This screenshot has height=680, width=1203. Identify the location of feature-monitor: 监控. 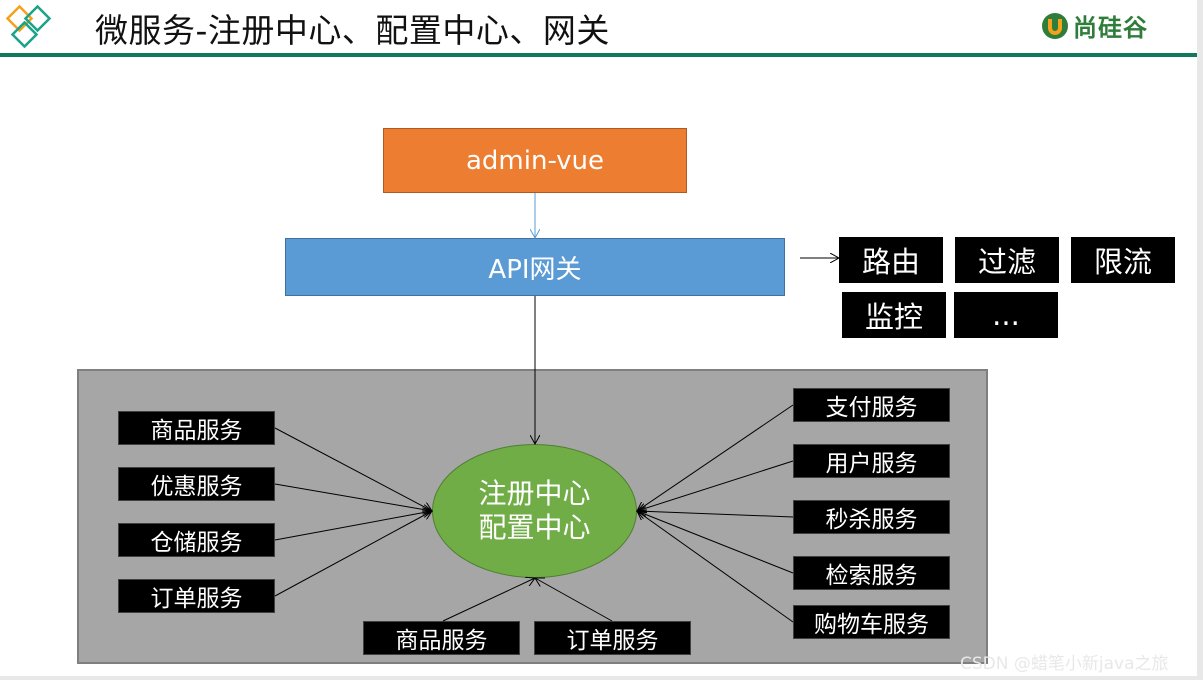
(894, 315).